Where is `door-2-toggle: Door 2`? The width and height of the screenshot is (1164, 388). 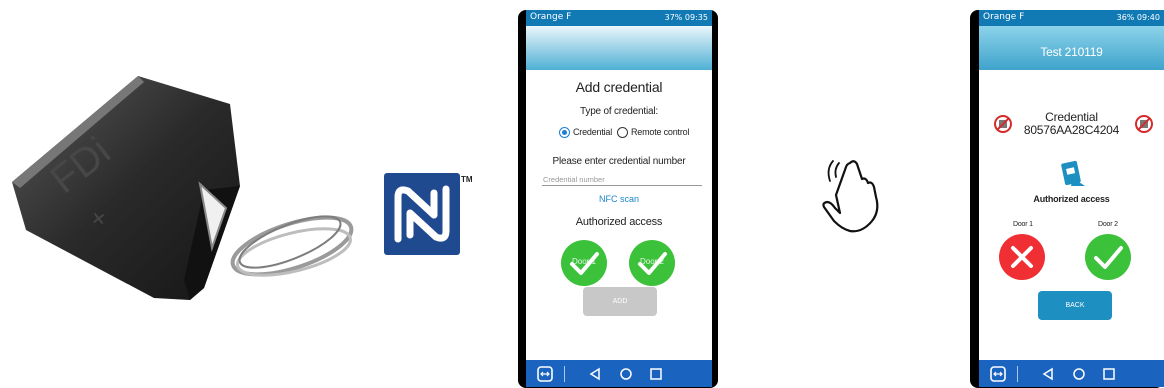 door-2-toggle: Door 2 is located at coordinates (652, 263).